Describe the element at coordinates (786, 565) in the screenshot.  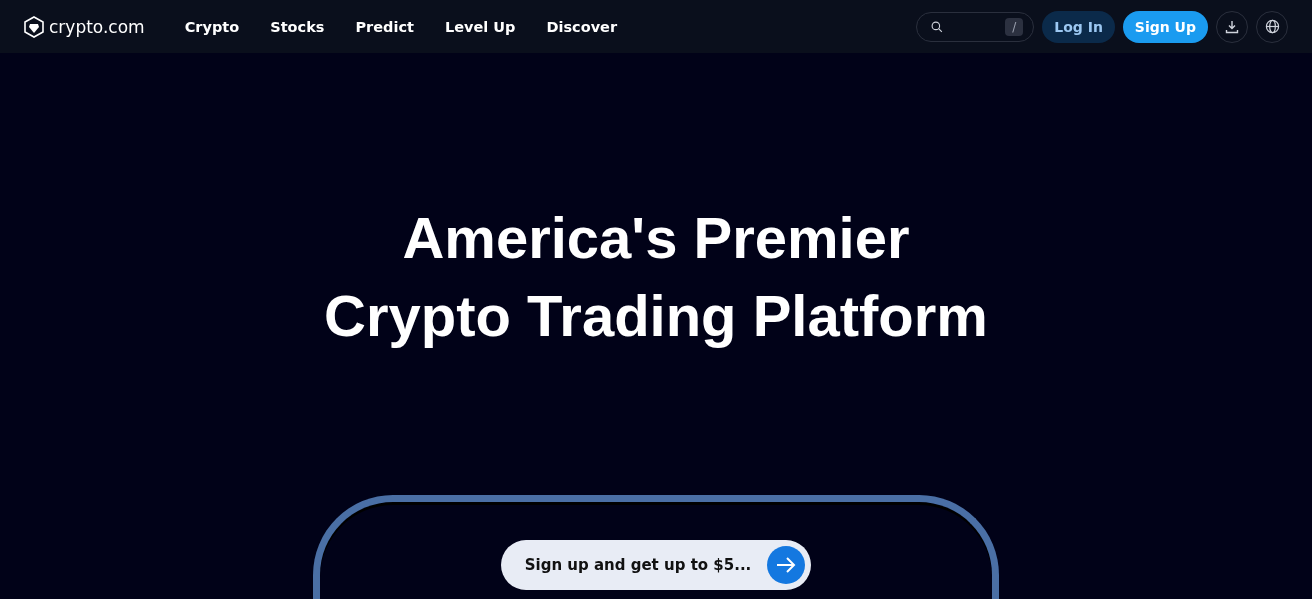
I see `arrow-right-icon` at that location.